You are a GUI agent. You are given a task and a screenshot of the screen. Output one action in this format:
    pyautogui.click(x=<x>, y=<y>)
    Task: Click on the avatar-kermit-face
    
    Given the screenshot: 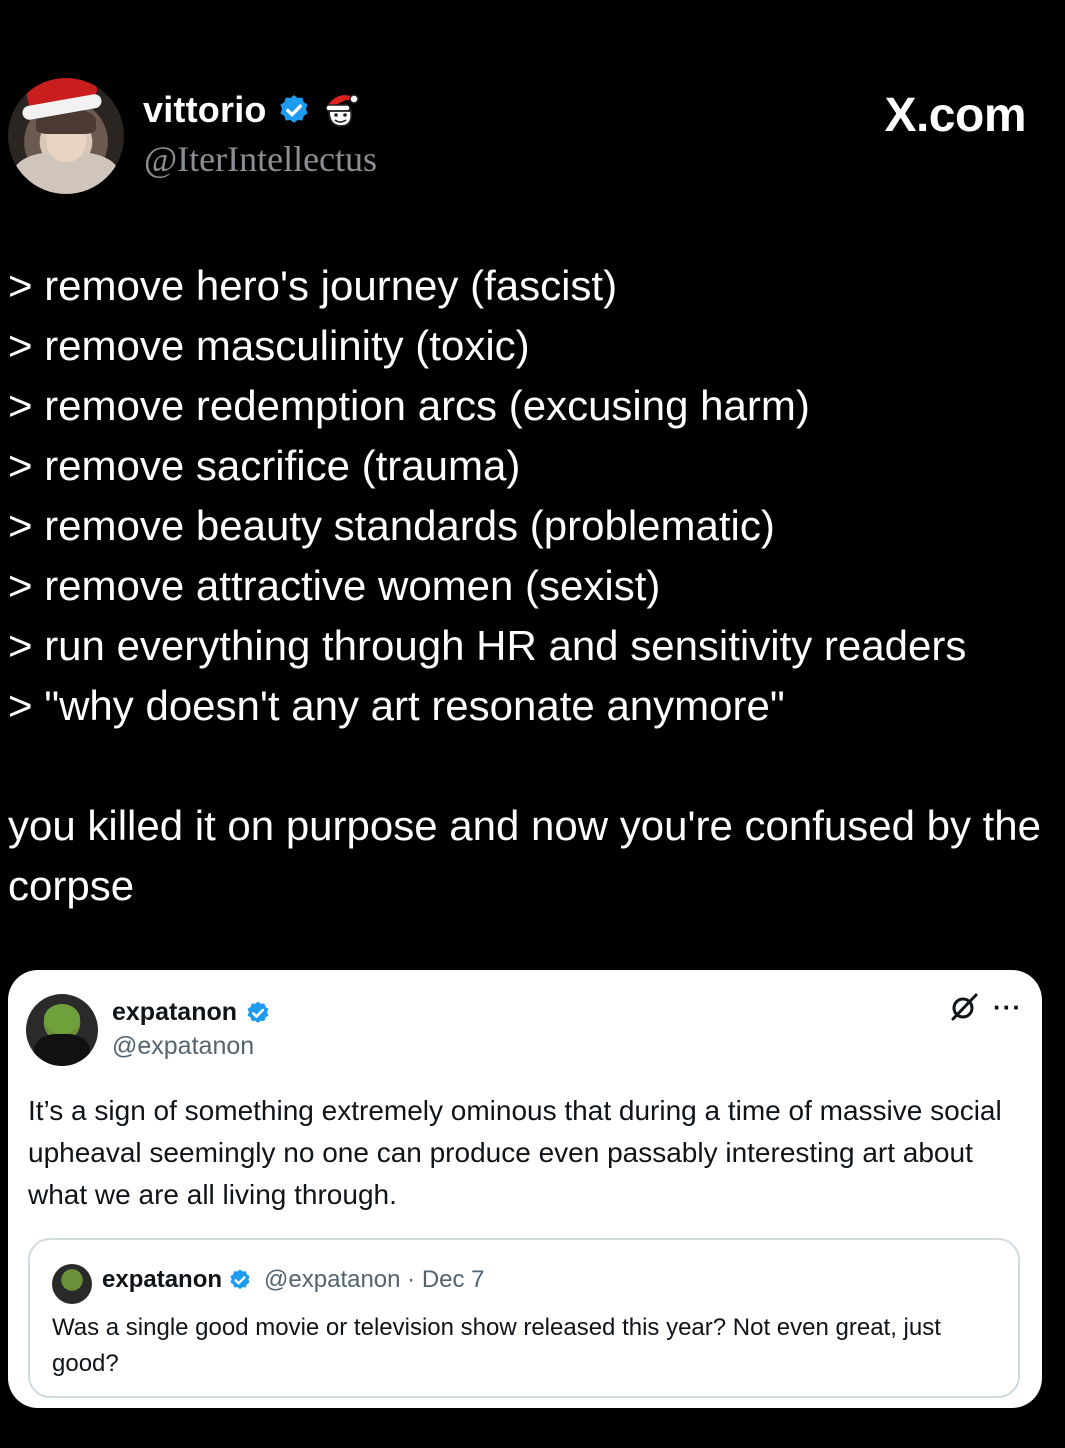 What is the action you would take?
    pyautogui.click(x=62, y=1019)
    